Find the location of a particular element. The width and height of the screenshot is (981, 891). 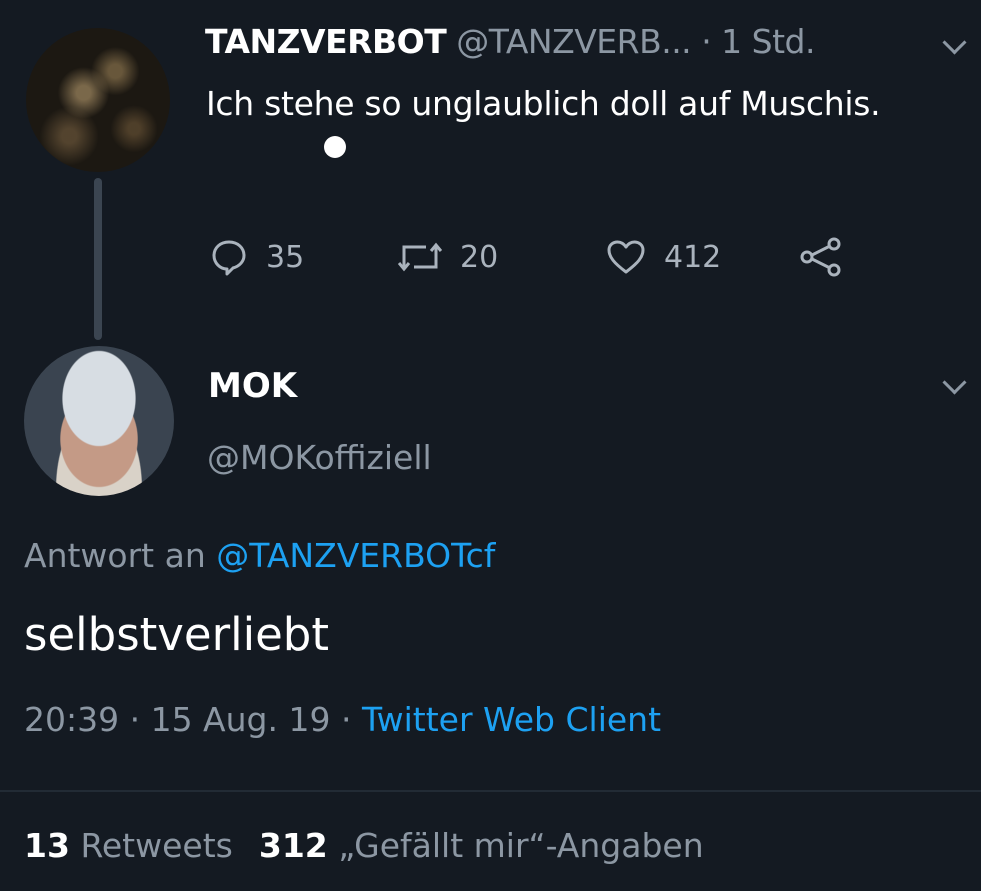

retweets-label: Retweets is located at coordinates (156, 845).